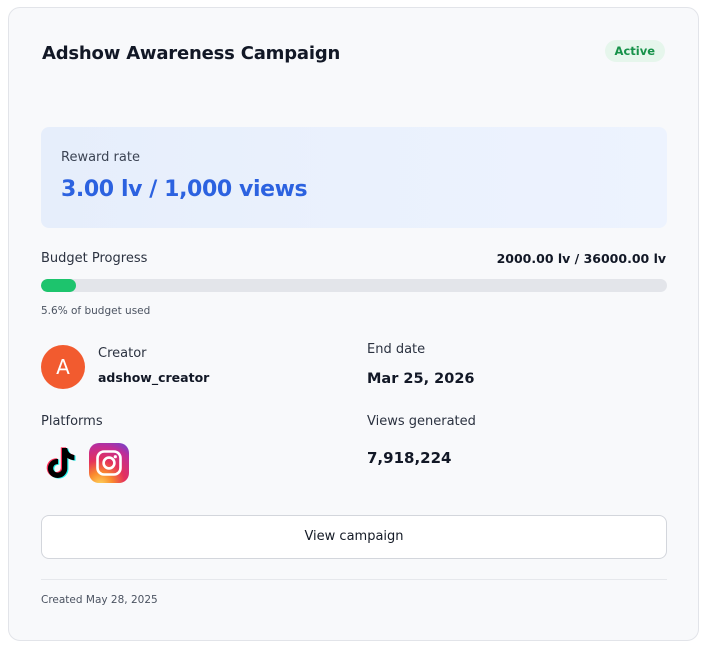 Image resolution: width=705 pixels, height=645 pixels. What do you see at coordinates (396, 349) in the screenshot?
I see `end-date-label: End date` at bounding box center [396, 349].